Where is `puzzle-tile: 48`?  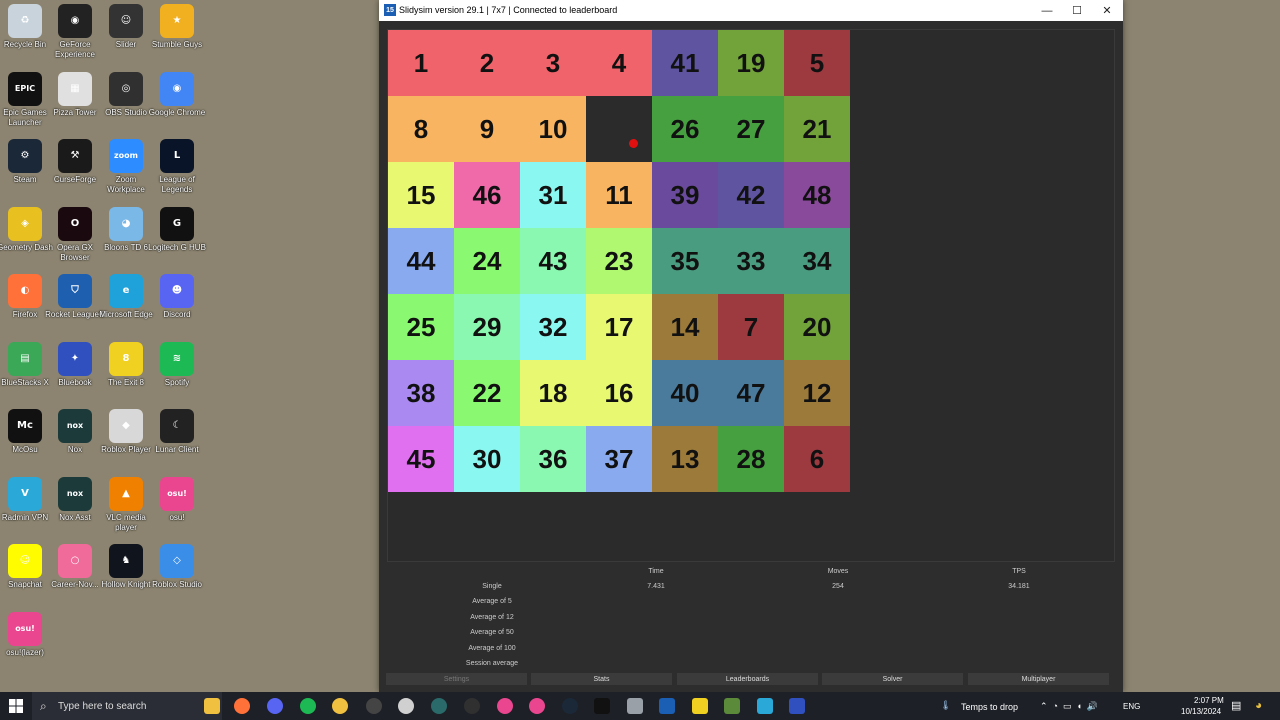 puzzle-tile: 48 is located at coordinates (817, 195).